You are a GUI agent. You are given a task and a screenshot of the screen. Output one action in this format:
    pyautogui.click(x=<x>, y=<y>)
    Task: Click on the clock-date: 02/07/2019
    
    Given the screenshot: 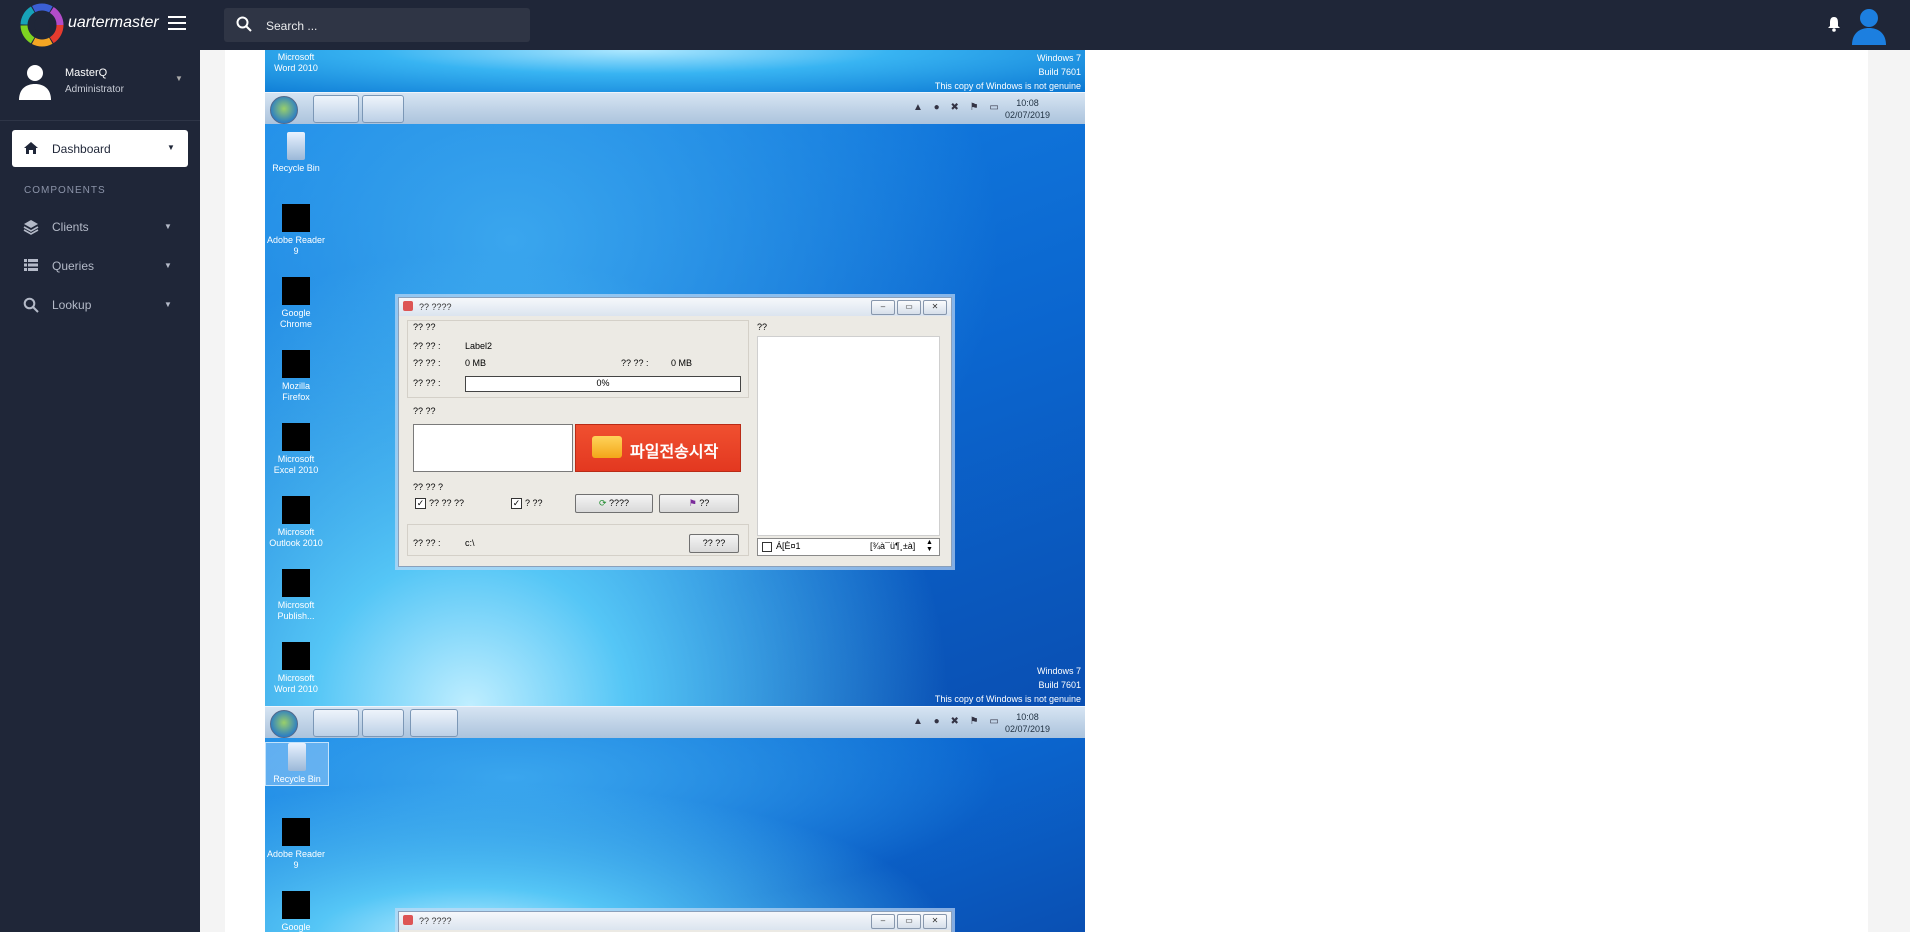 What is the action you would take?
    pyautogui.click(x=1028, y=115)
    